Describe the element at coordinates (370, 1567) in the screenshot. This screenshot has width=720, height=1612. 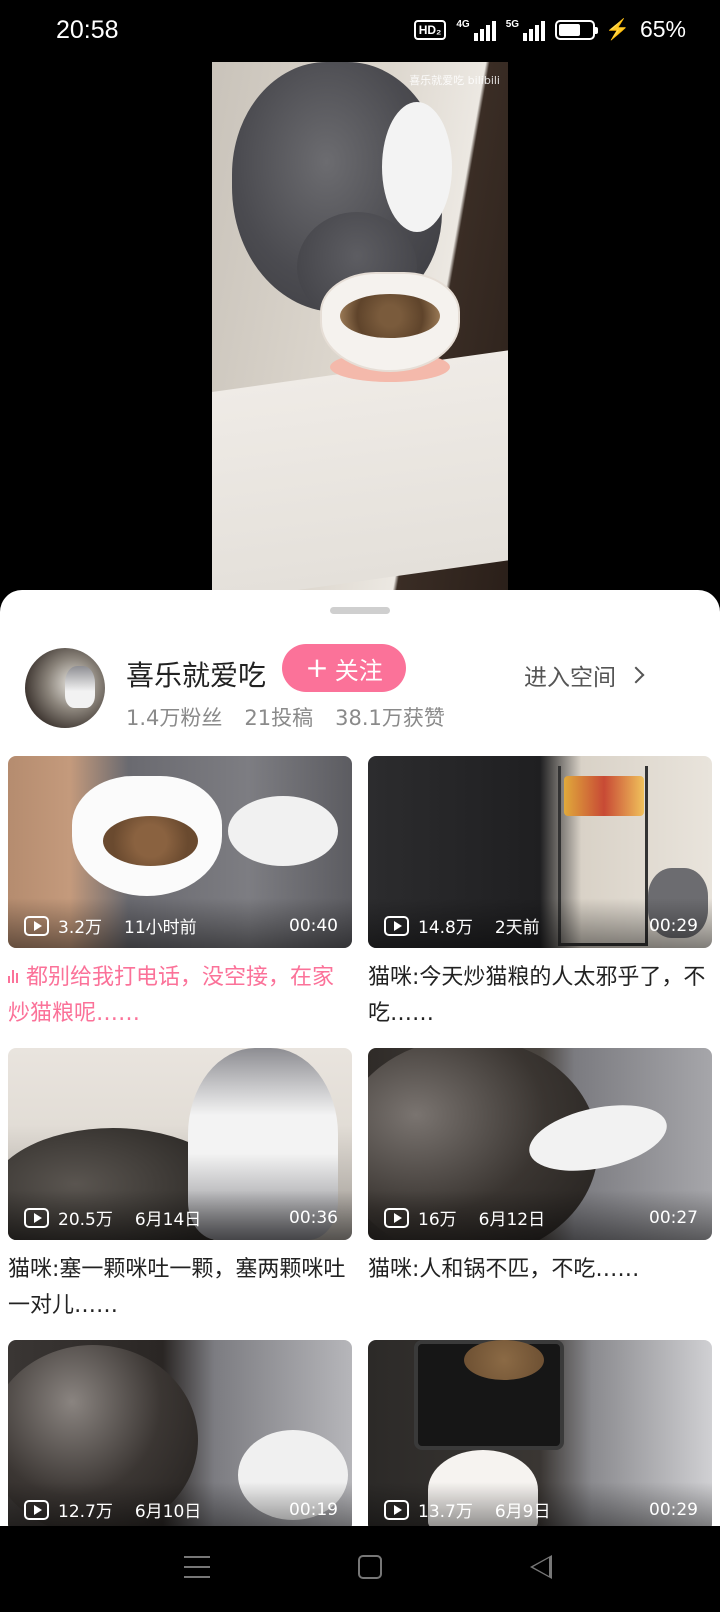
I see `home-icon` at that location.